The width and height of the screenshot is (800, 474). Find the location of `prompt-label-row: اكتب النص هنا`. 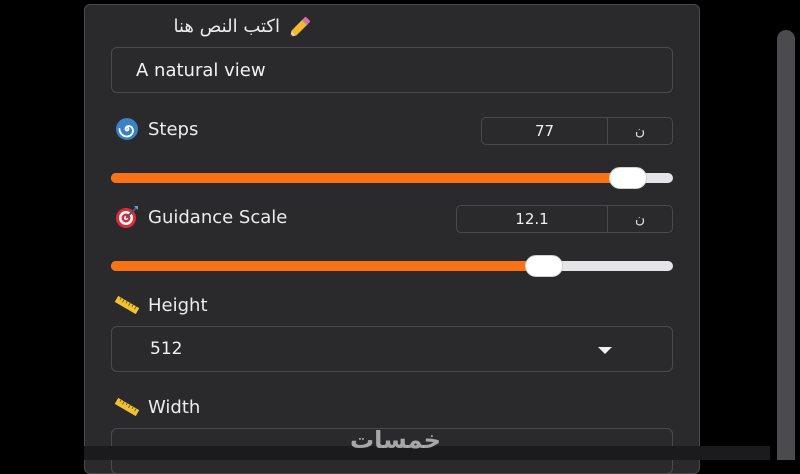

prompt-label-row: اكتب النص هنا is located at coordinates (244, 26).